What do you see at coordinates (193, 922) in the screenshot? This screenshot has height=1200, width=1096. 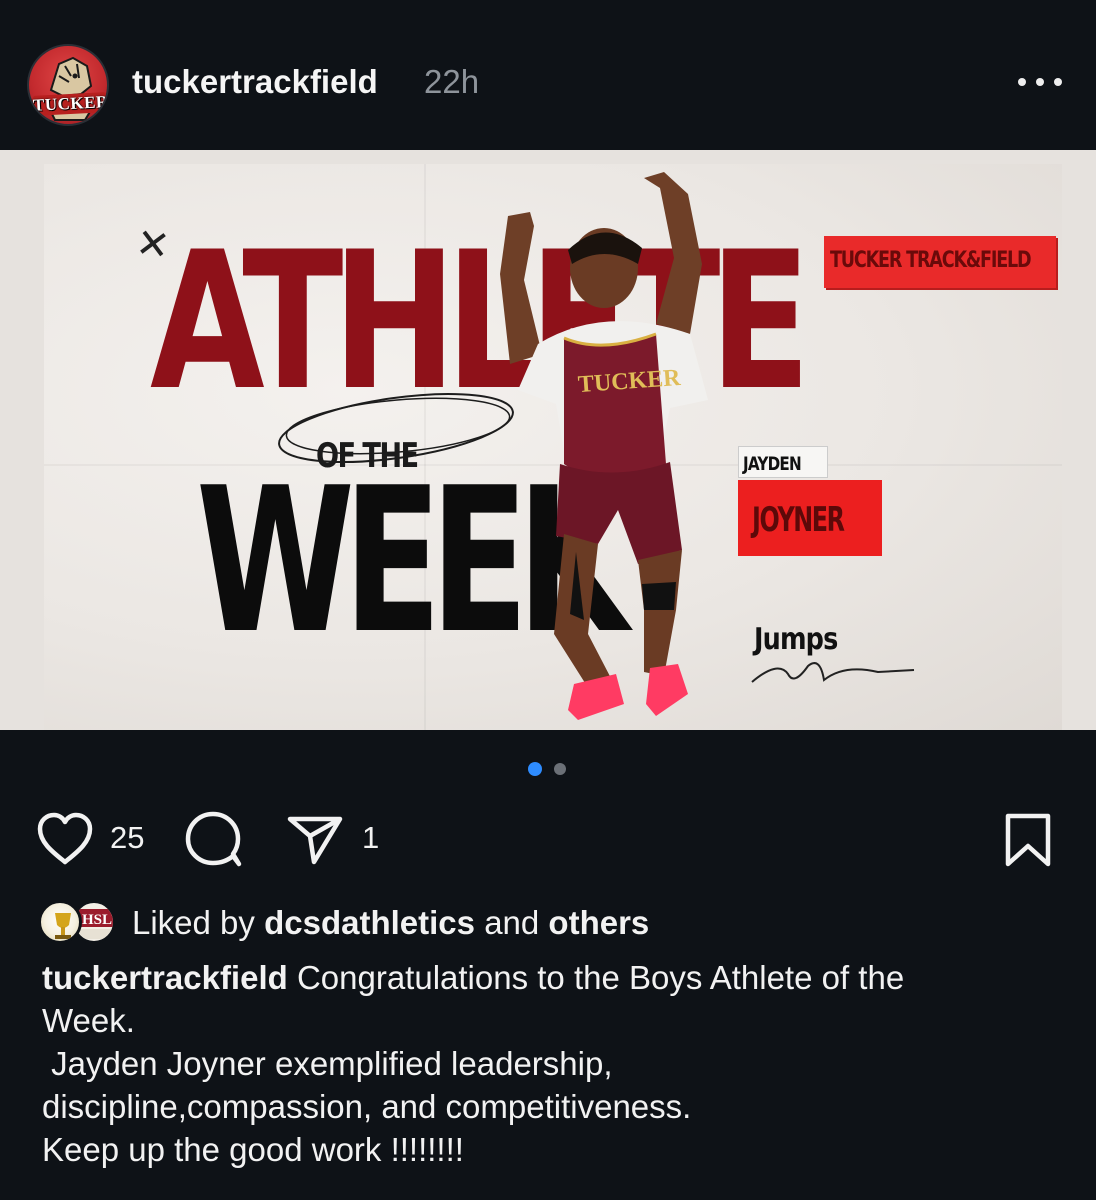 I see `liked-by-prefix: Liked by` at bounding box center [193, 922].